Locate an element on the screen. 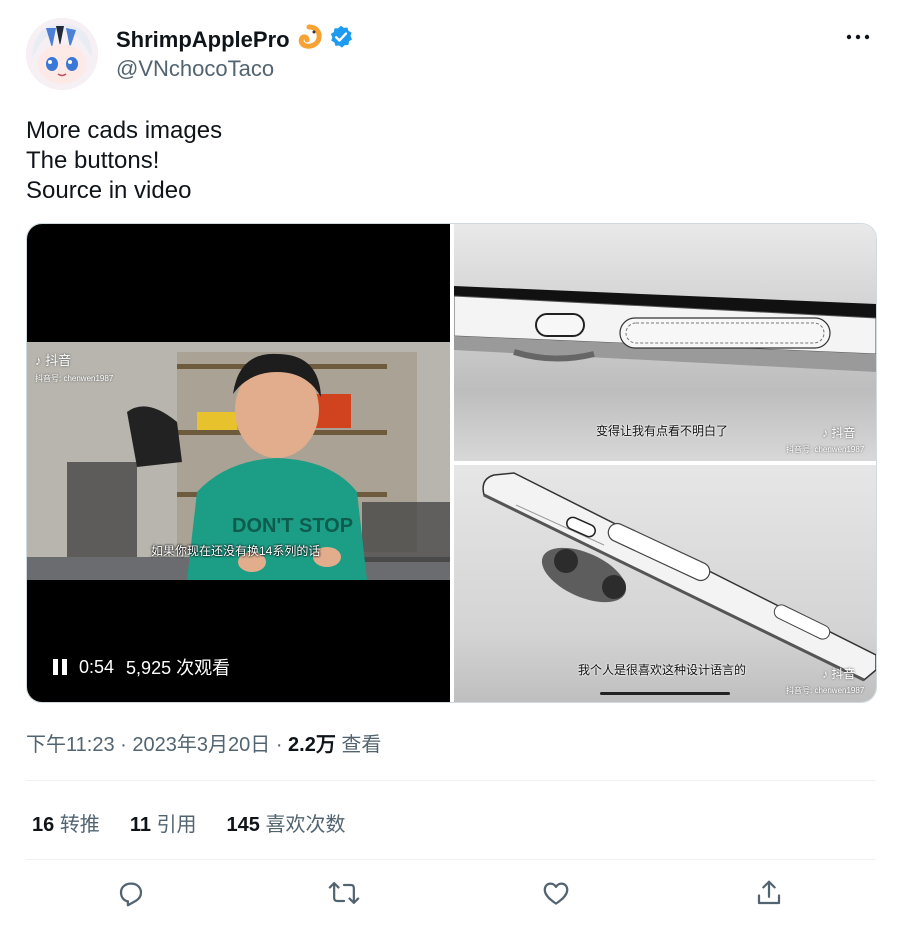  share-icon is located at coordinates (769, 893).